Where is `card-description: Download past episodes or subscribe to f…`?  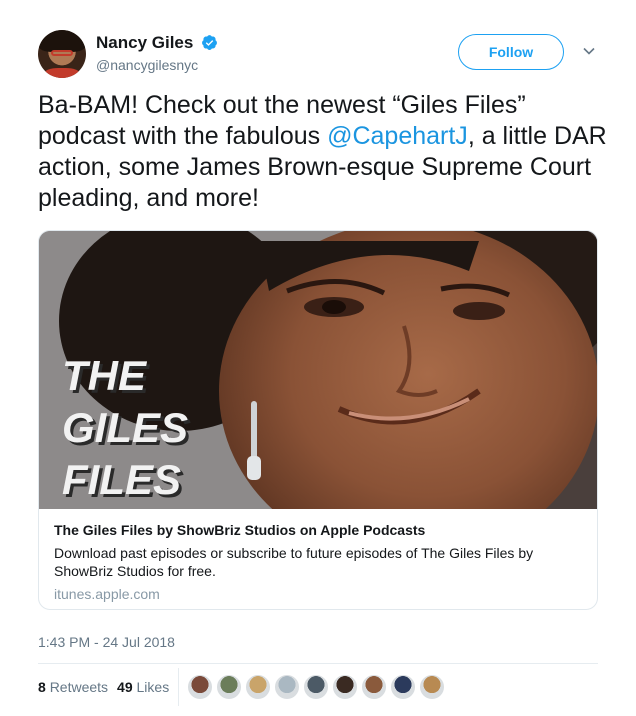
card-description: Download past episodes or subscribe to f… is located at coordinates (294, 562).